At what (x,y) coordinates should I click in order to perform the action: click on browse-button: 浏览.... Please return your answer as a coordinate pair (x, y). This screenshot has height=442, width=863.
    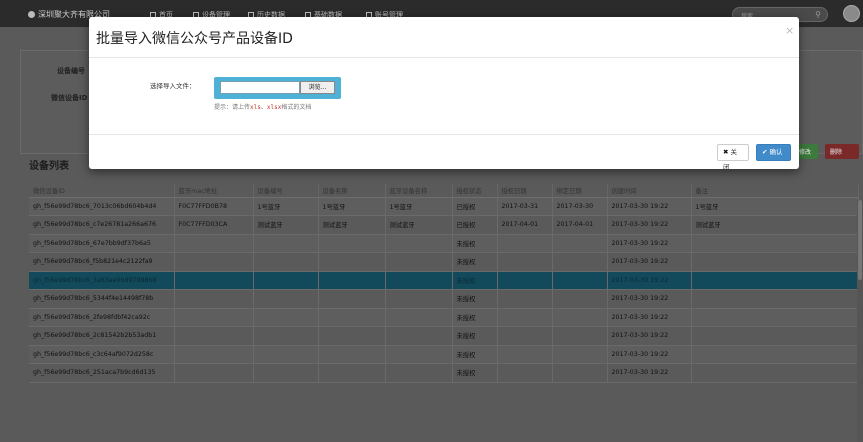
    Looking at the image, I should click on (317, 87).